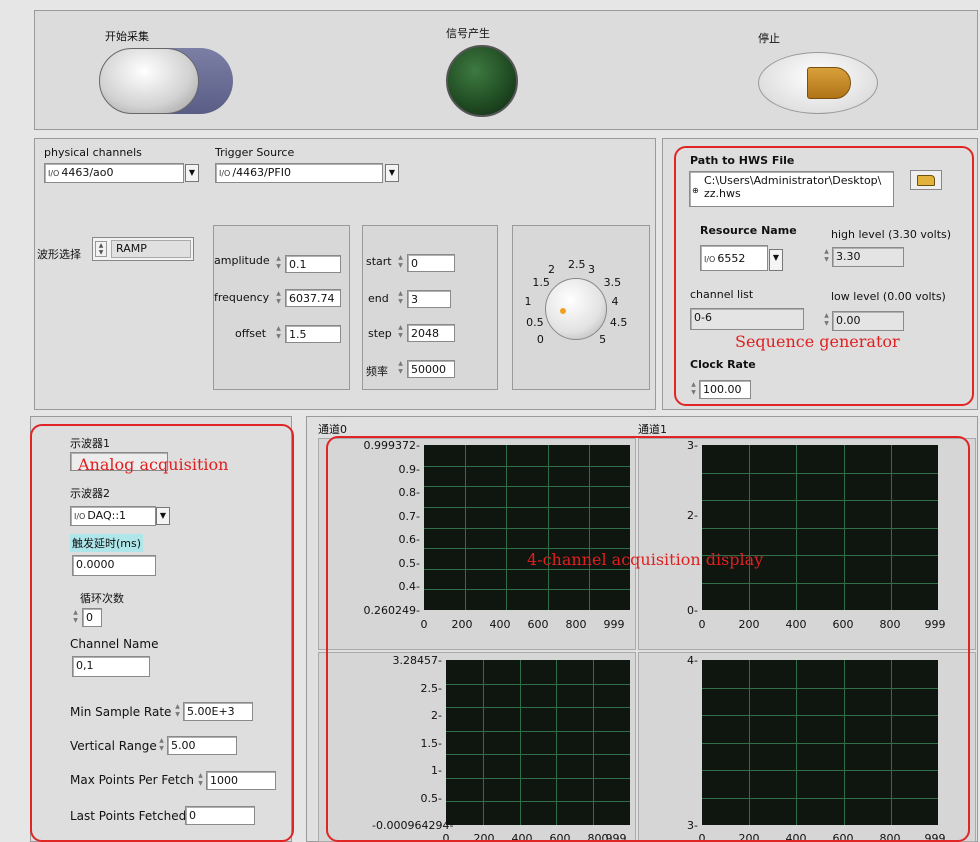  What do you see at coordinates (769, 38) in the screenshot?
I see `stop-label: 停止` at bounding box center [769, 38].